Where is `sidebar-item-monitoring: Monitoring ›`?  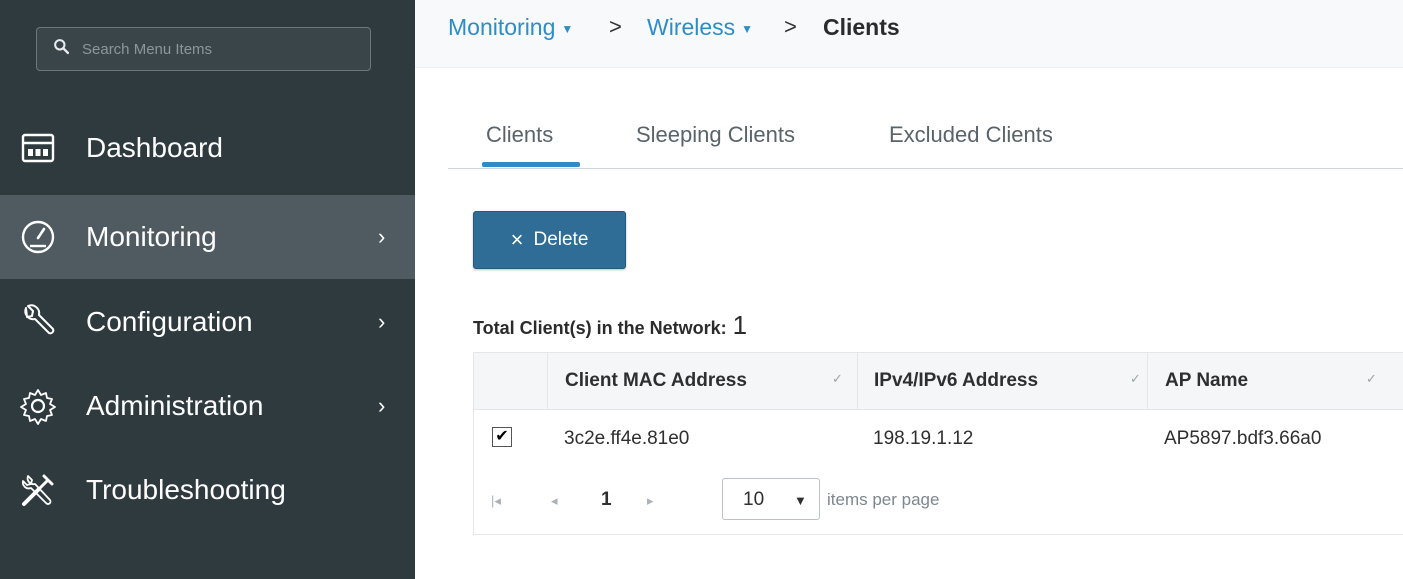 sidebar-item-monitoring: Monitoring › is located at coordinates (207, 237).